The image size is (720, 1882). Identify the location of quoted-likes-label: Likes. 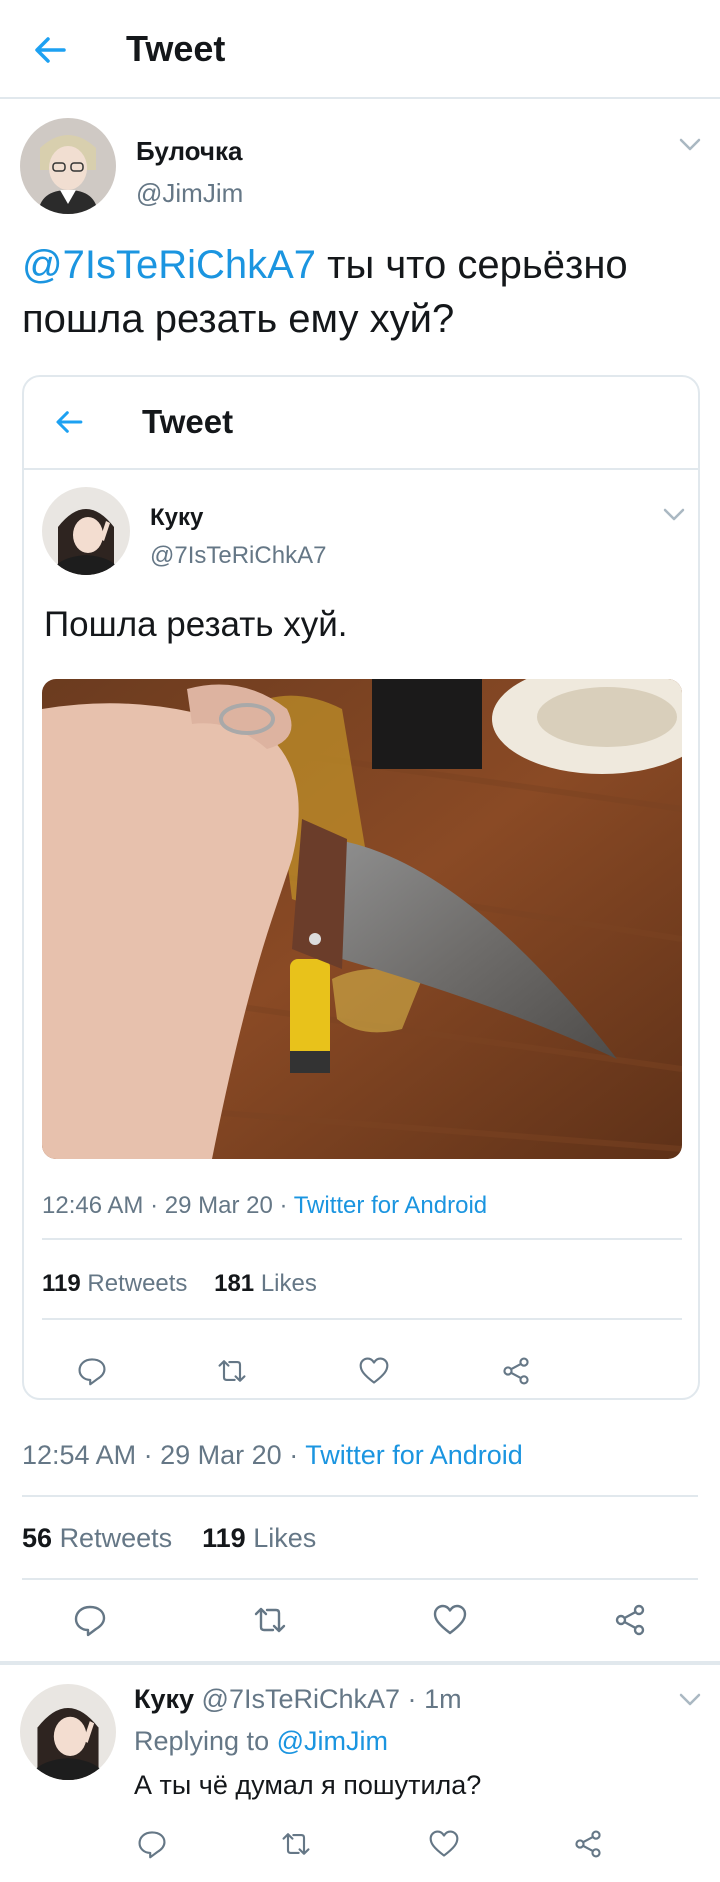
(288, 1283).